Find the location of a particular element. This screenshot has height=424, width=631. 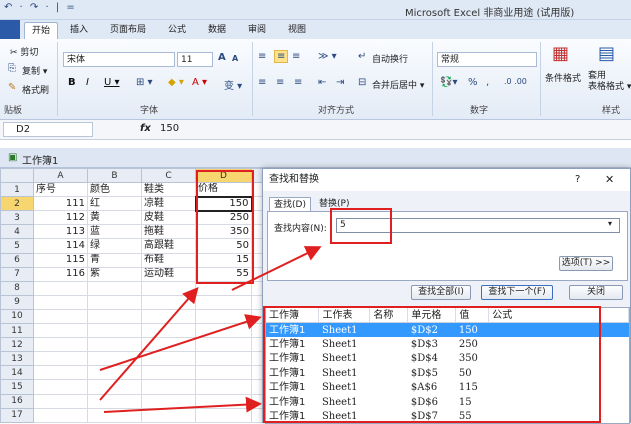

row-header: 3 is located at coordinates (17, 218).